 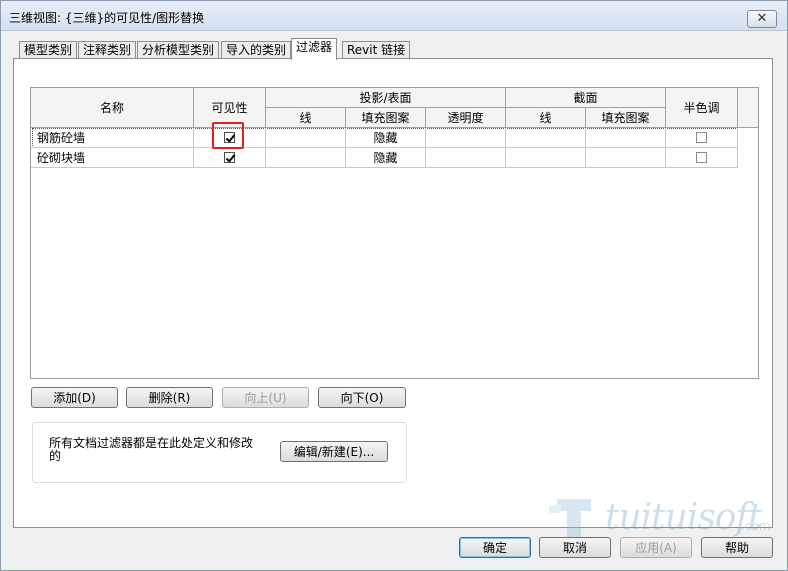 I want to click on move-down-button: 向下(O), so click(x=362, y=397).